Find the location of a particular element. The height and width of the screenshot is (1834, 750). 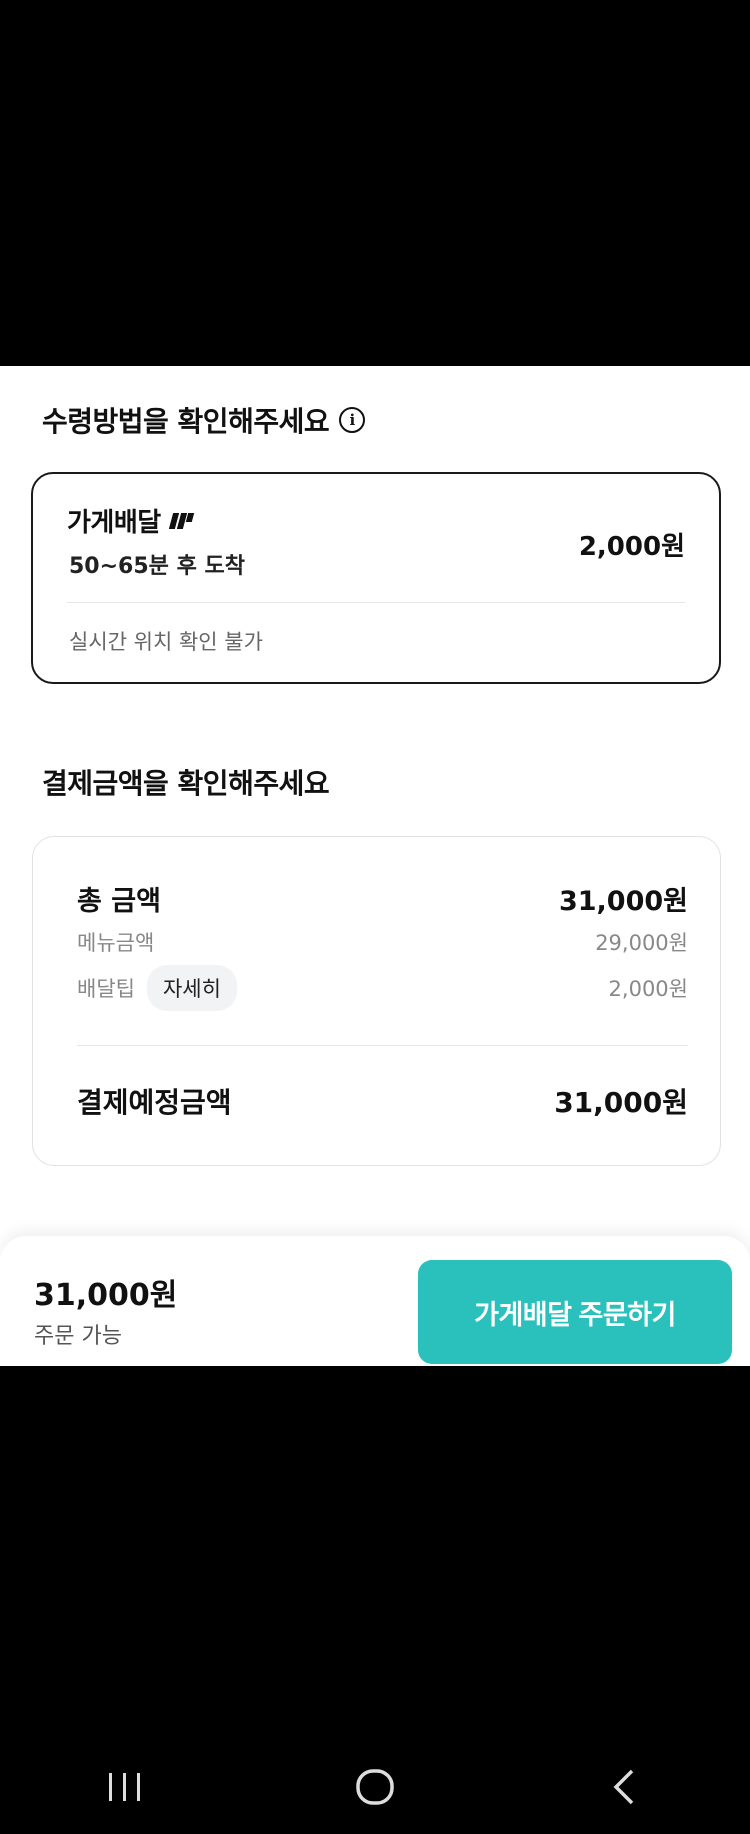

delivery-price: 2,000원 is located at coordinates (631, 547).